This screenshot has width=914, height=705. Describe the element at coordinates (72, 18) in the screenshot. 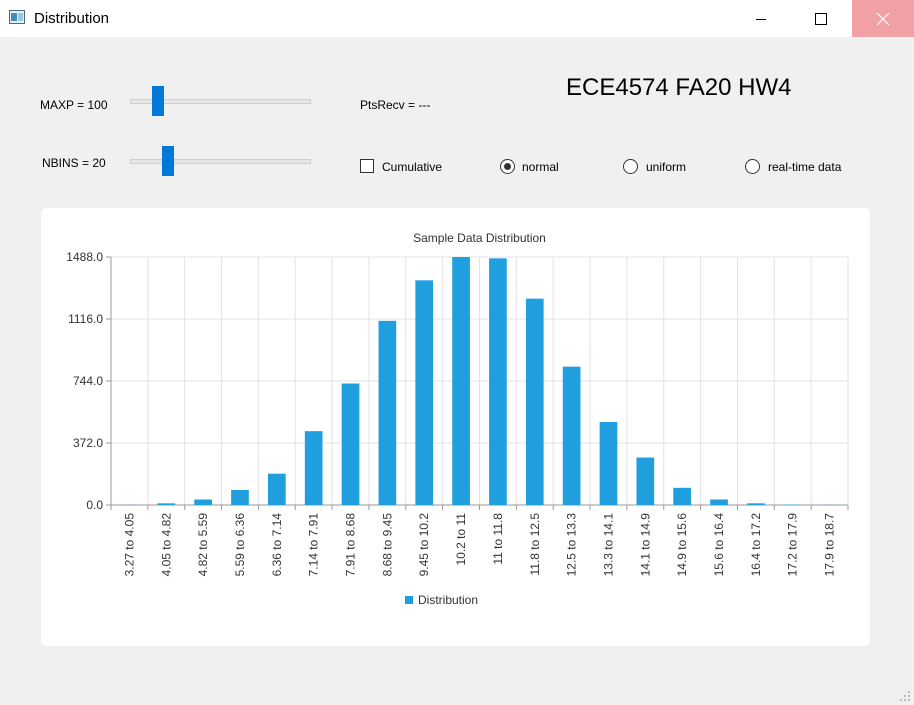

I see `window-title: Distribution` at that location.